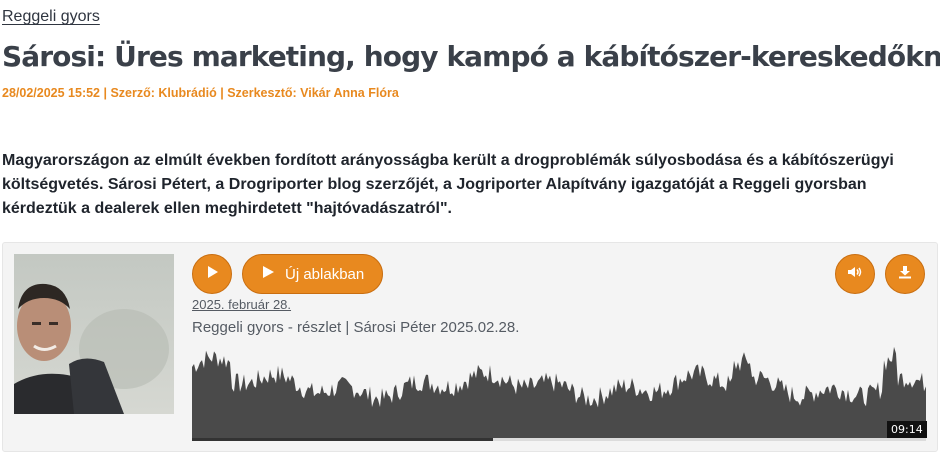  I want to click on open-new-window-label: Új ablakban, so click(325, 274).